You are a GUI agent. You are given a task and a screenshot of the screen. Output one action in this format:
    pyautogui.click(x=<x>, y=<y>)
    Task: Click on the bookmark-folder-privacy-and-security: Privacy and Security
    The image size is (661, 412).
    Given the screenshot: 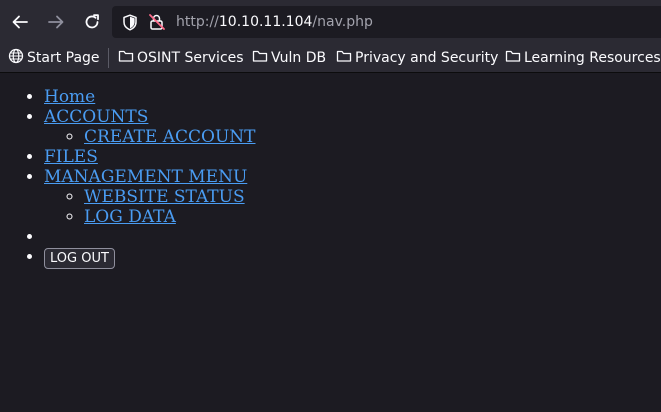 What is the action you would take?
    pyautogui.click(x=417, y=58)
    